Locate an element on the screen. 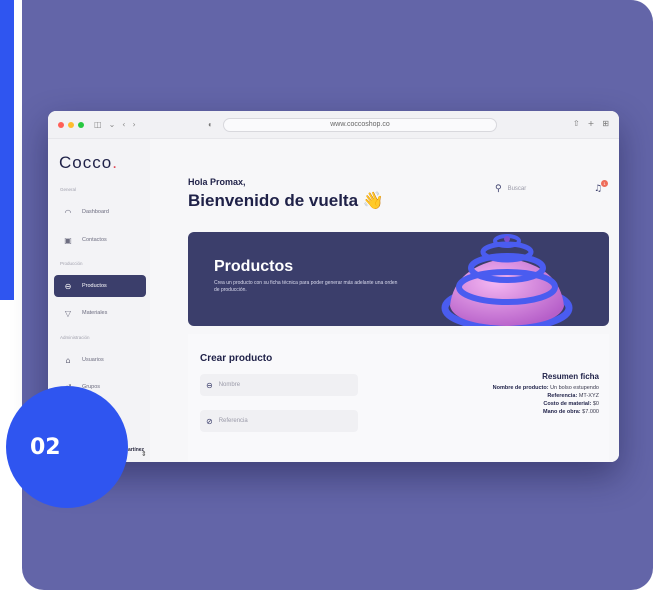  summary-row: Costo de material: $0 is located at coordinates (571, 404).